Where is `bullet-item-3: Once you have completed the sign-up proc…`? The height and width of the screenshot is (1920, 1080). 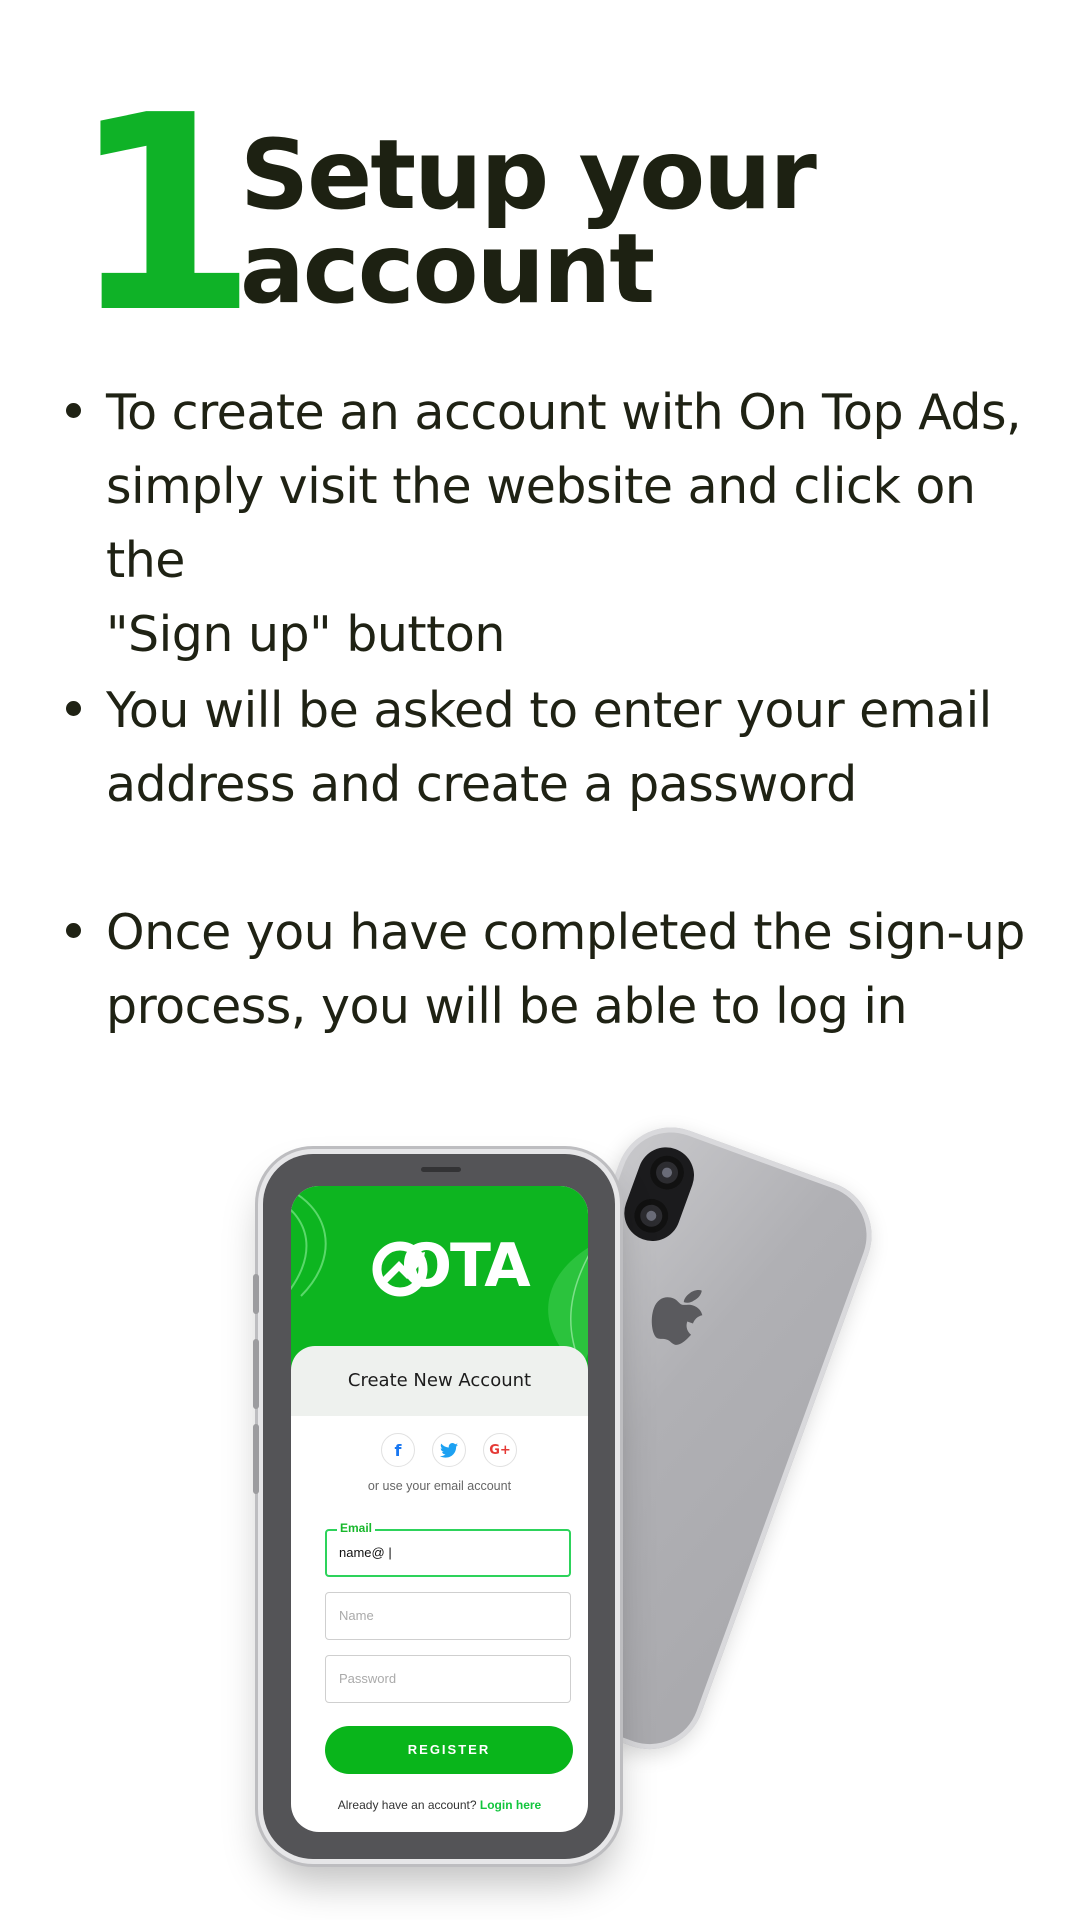
bullet-item-3: Once you have completed the sign-up proc… is located at coordinates (586, 970).